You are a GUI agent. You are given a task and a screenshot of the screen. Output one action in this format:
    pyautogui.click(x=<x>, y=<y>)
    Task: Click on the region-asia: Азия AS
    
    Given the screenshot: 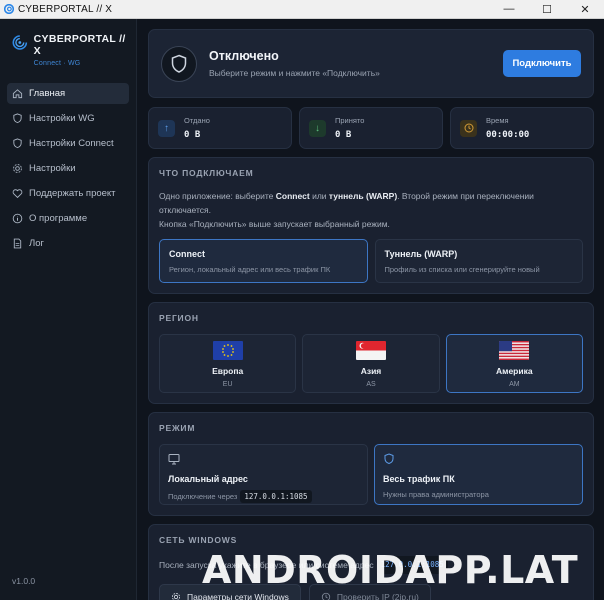 What is the action you would take?
    pyautogui.click(x=371, y=363)
    